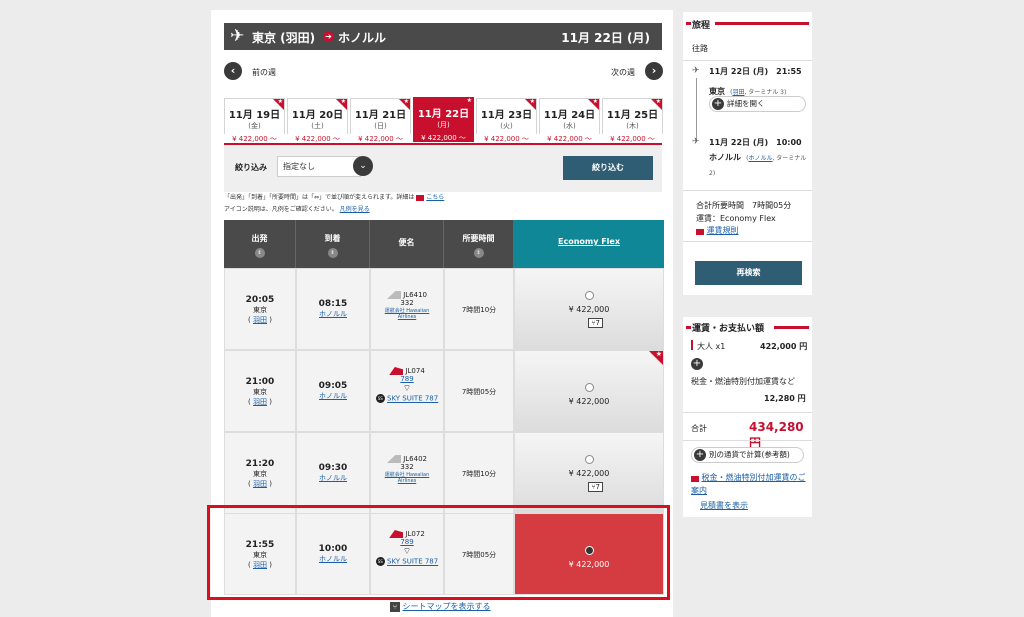  Describe the element at coordinates (758, 165) in the screenshot. I see `arr-place: ホノルル (ホノルル, ターミナル 2)` at that location.